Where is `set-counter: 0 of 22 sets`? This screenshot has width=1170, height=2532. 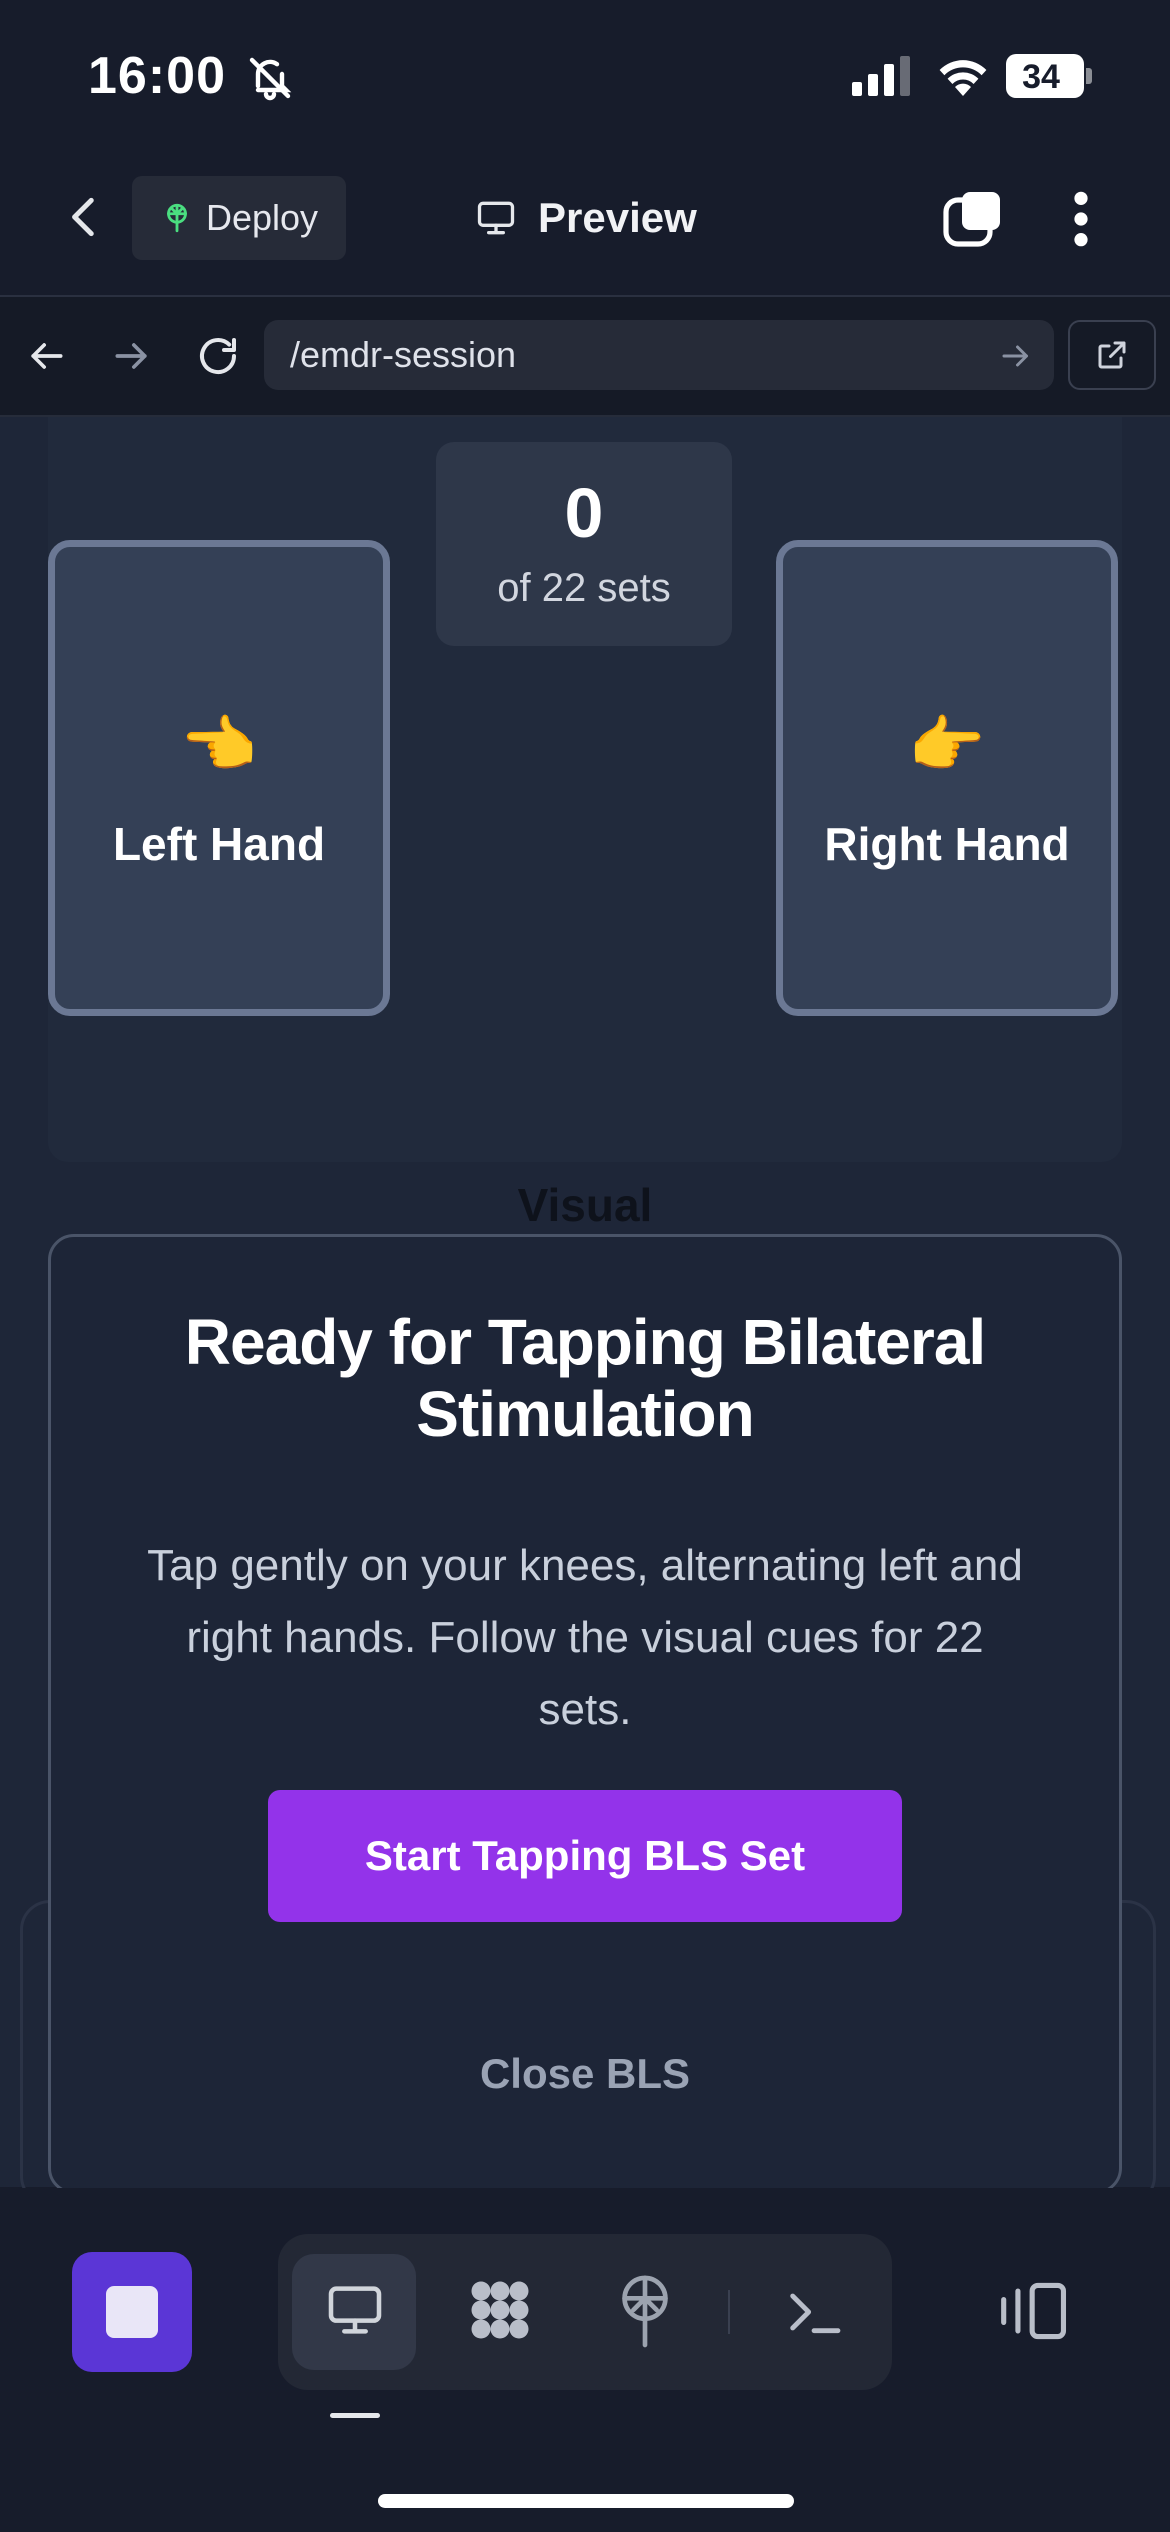 set-counter: 0 of 22 sets is located at coordinates (584, 544).